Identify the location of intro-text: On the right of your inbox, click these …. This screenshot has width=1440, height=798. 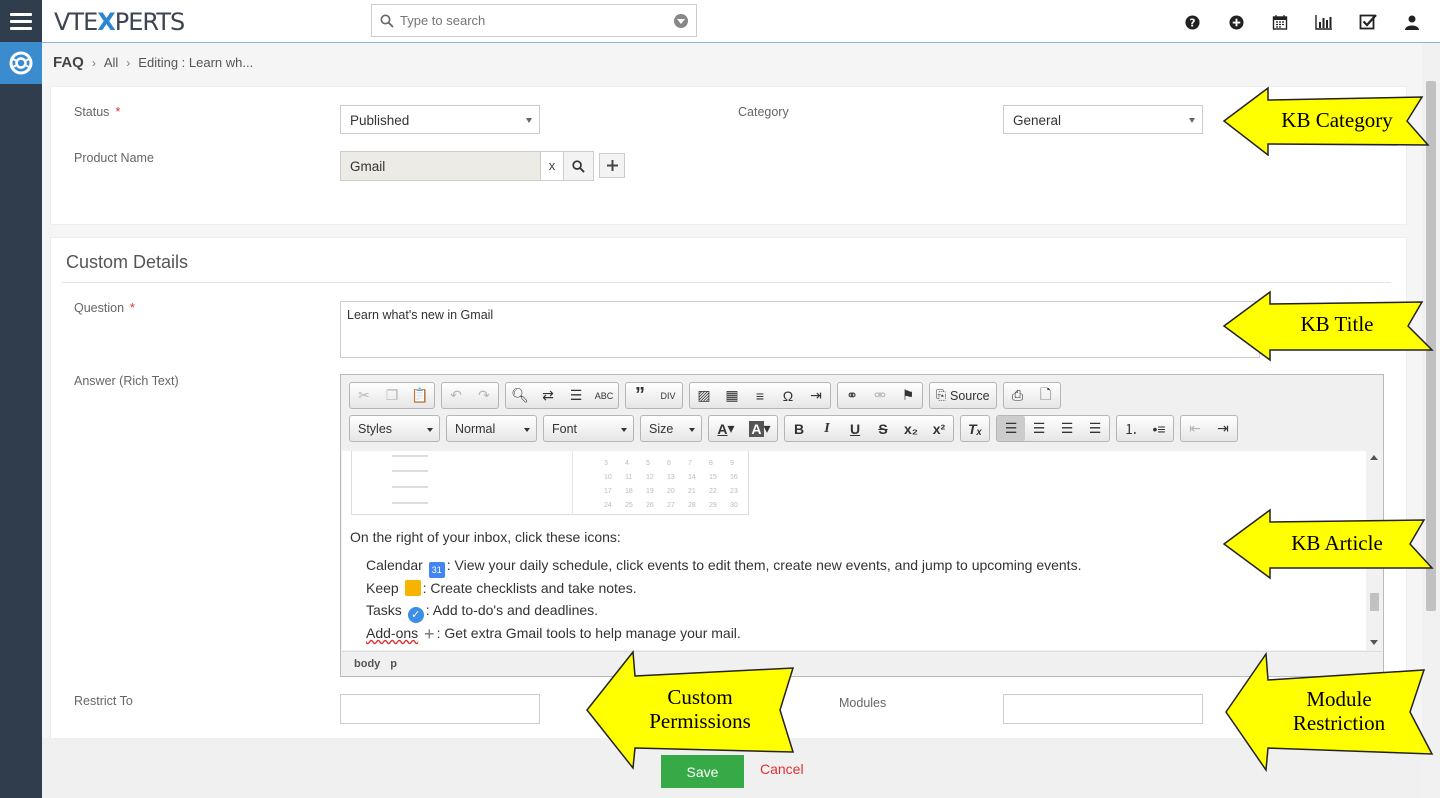
(485, 537).